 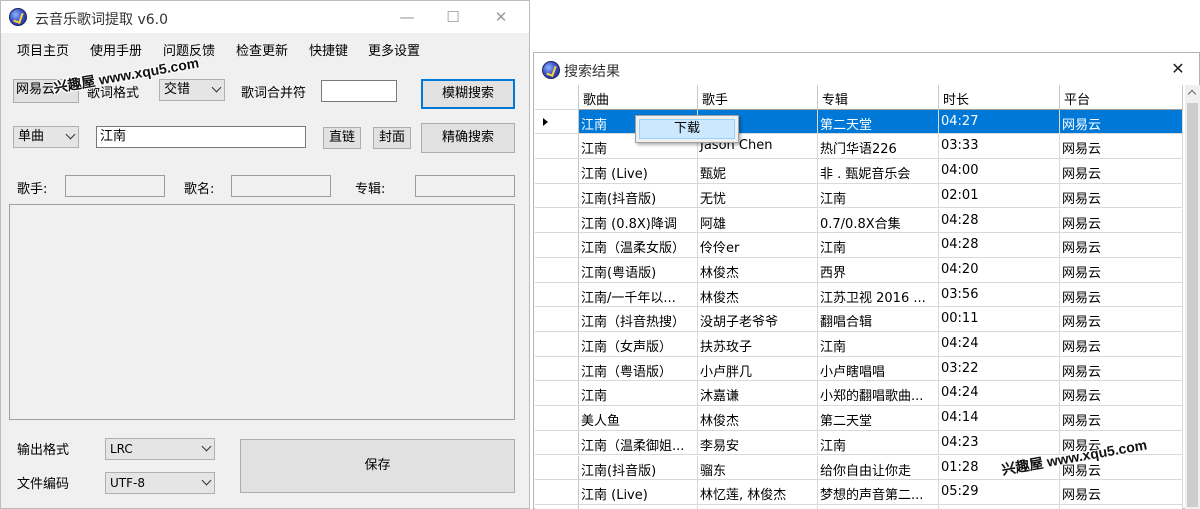 I want to click on context-menu-download: 下载, so click(x=687, y=129).